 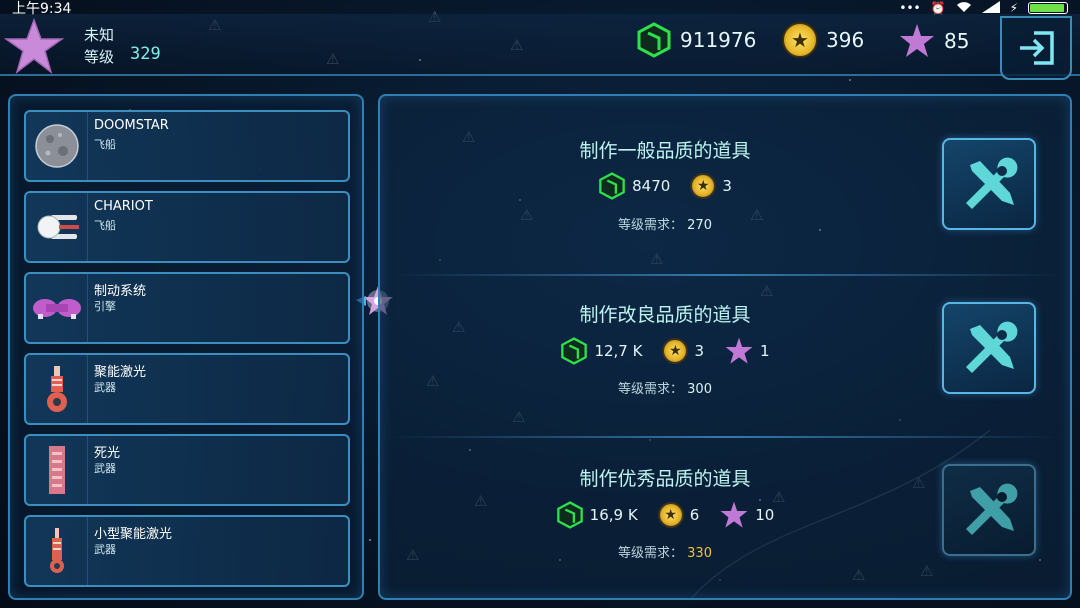 What do you see at coordinates (699, 553) in the screenshot?
I see `requirement-level: 330` at bounding box center [699, 553].